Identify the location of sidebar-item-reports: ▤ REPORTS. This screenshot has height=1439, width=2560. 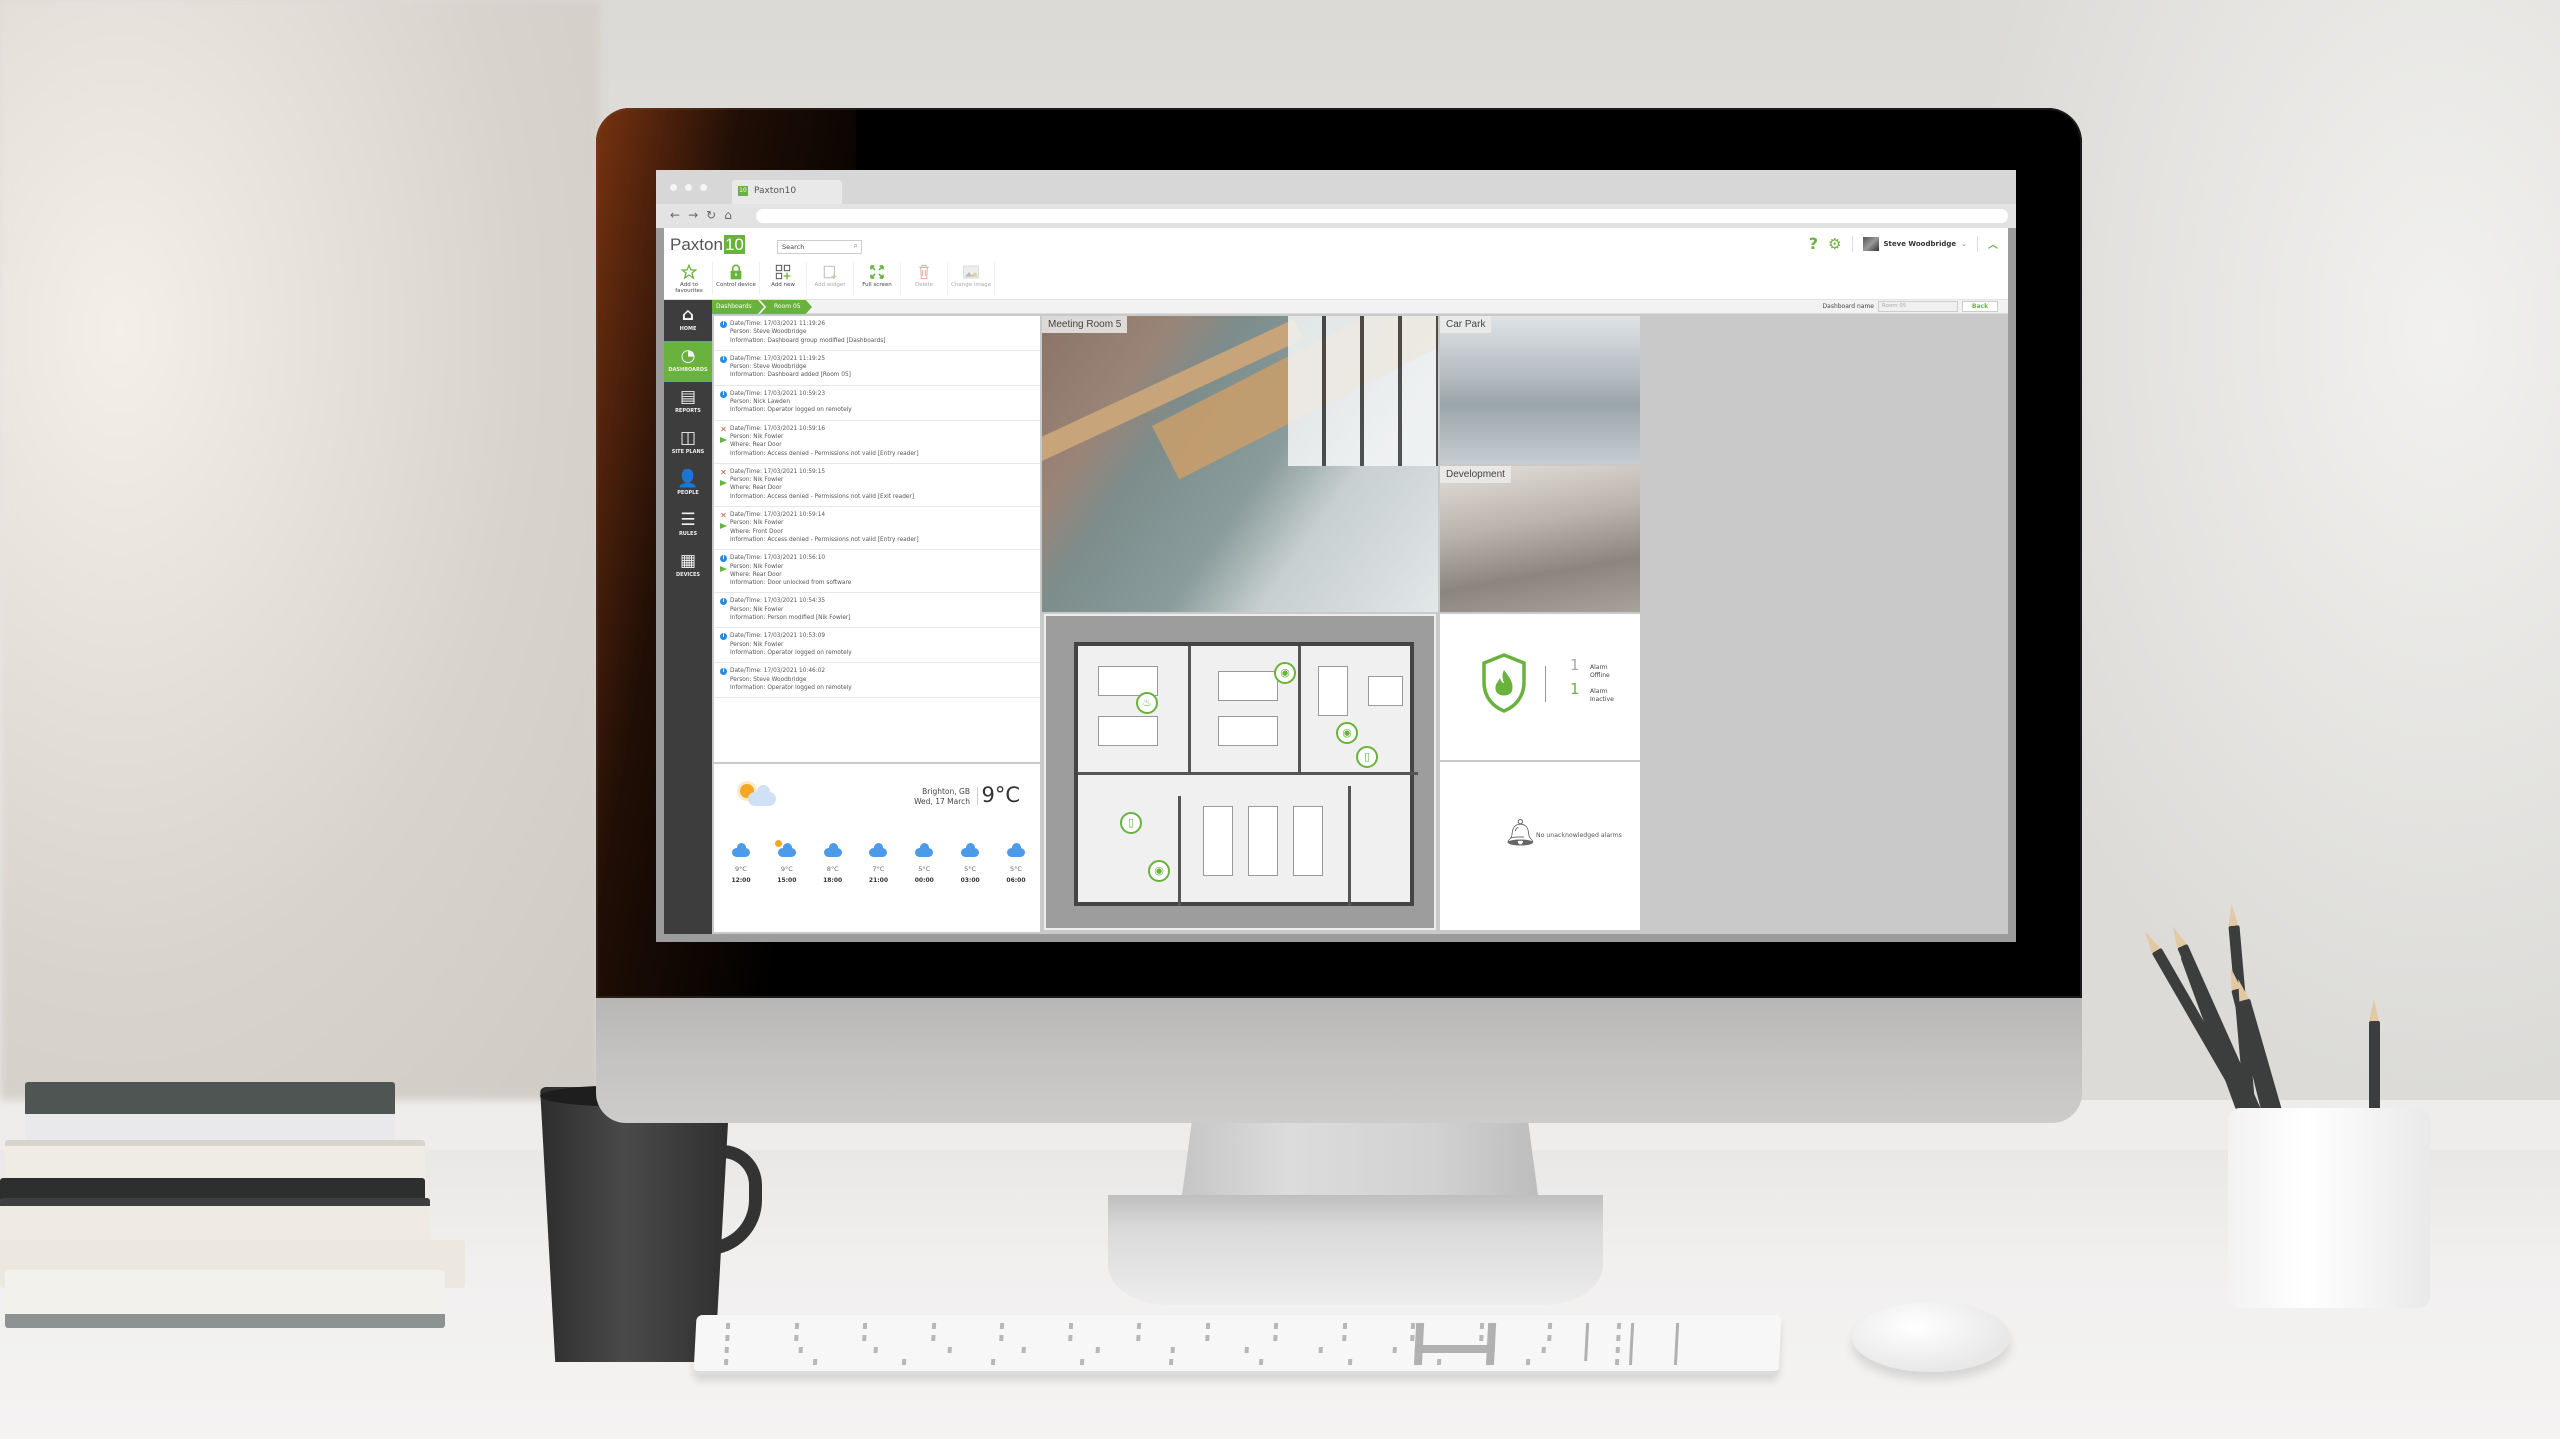
(688, 402).